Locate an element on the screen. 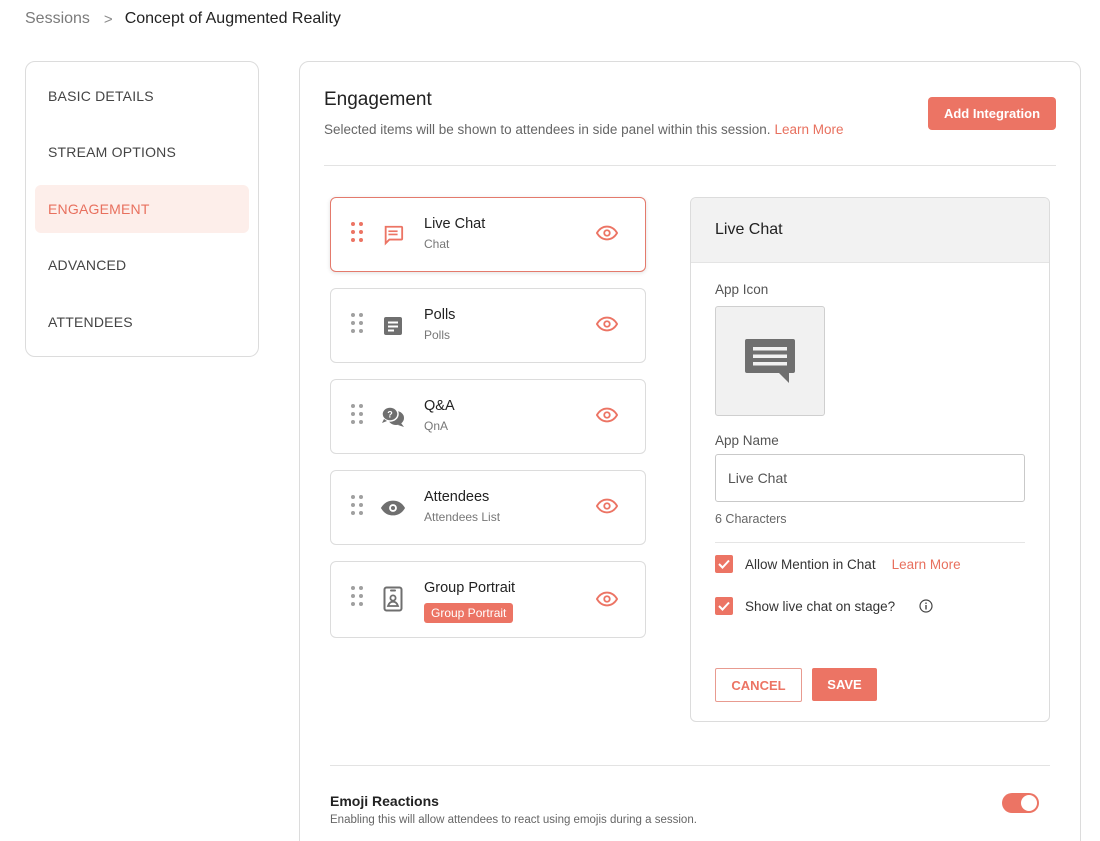 This screenshot has width=1100, height=841. app-card-title: Q&A is located at coordinates (439, 406).